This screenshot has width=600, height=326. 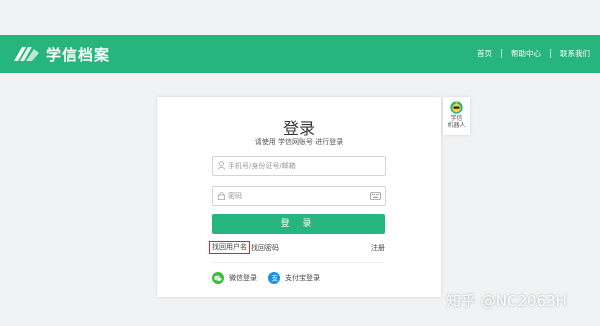 I want to click on user-icon, so click(x=221, y=165).